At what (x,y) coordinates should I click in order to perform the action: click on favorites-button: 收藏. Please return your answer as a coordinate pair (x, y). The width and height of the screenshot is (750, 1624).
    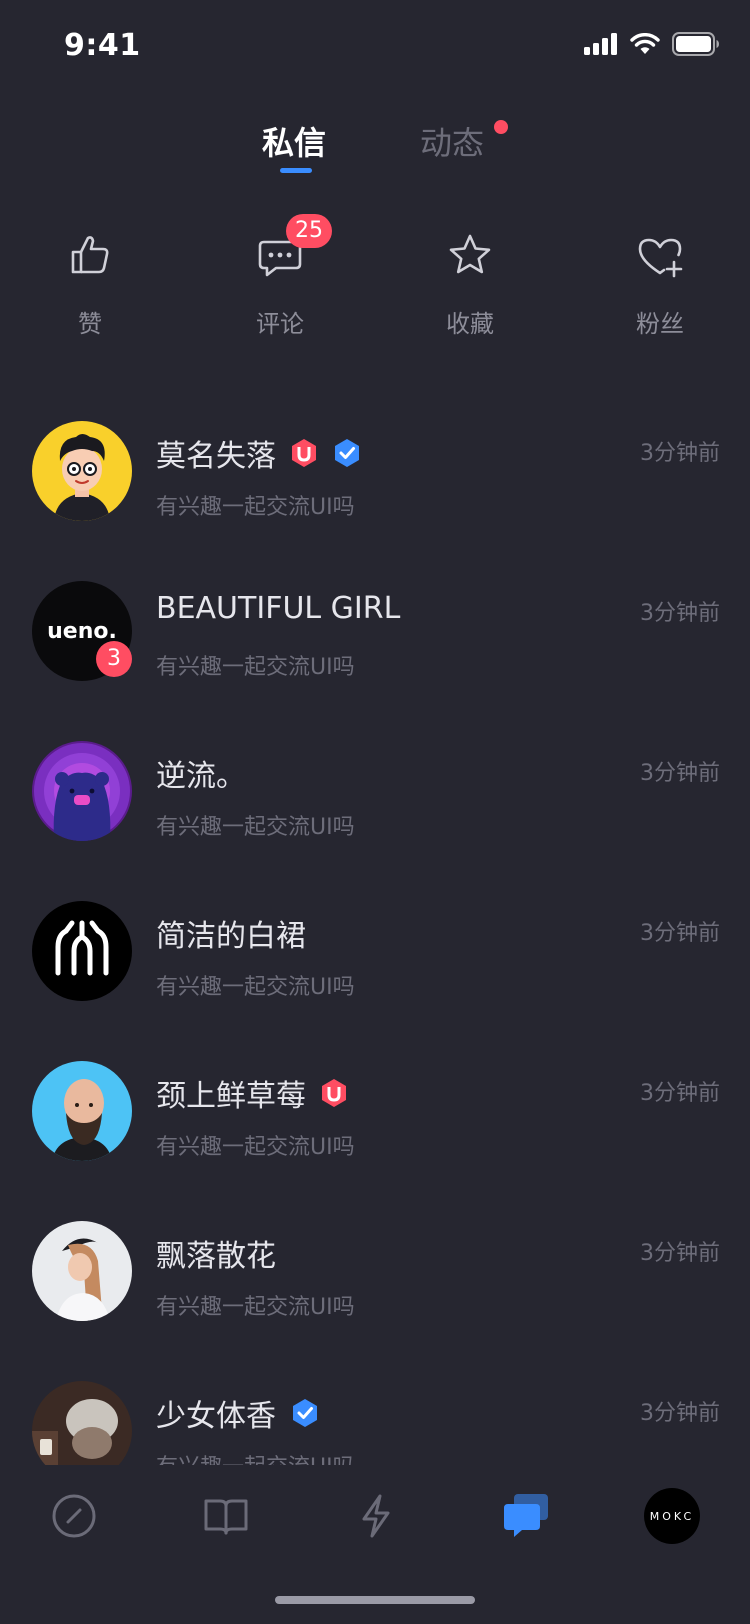
    Looking at the image, I should click on (470, 284).